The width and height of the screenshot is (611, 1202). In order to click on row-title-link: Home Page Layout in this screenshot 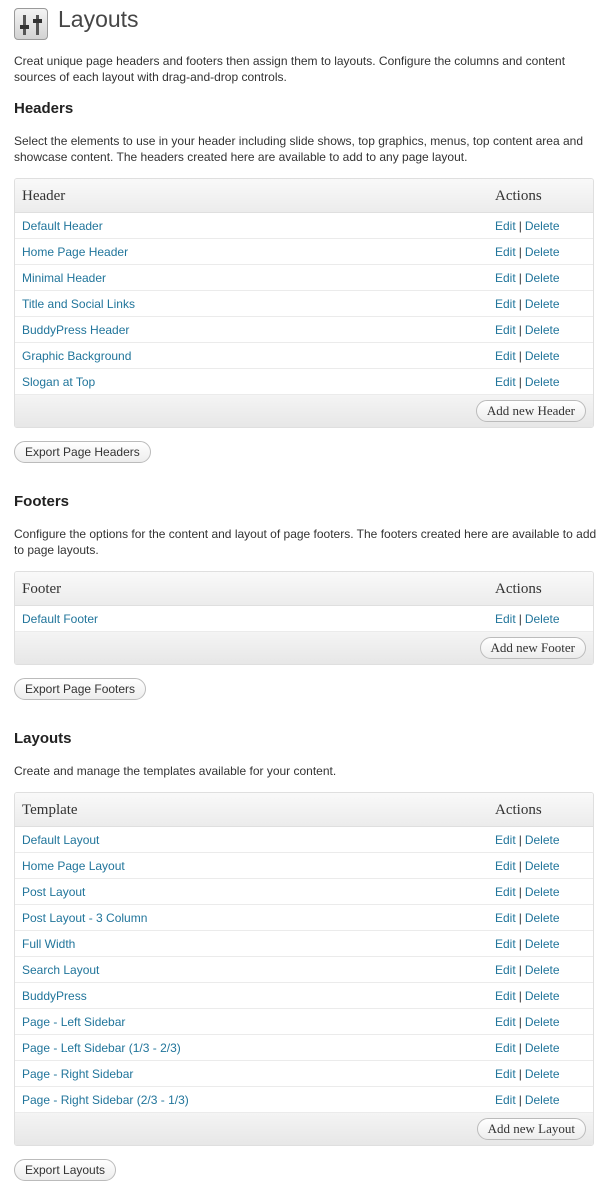, I will do `click(73, 866)`.